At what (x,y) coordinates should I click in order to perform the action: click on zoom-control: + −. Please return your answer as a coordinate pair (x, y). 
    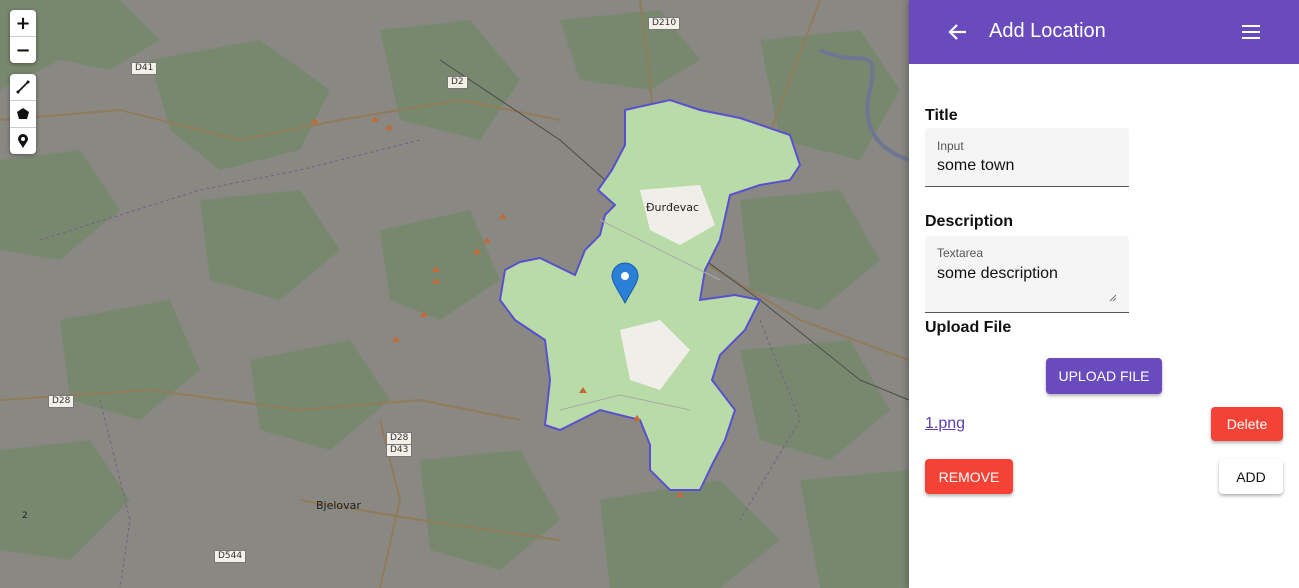
    Looking at the image, I should click on (23, 36).